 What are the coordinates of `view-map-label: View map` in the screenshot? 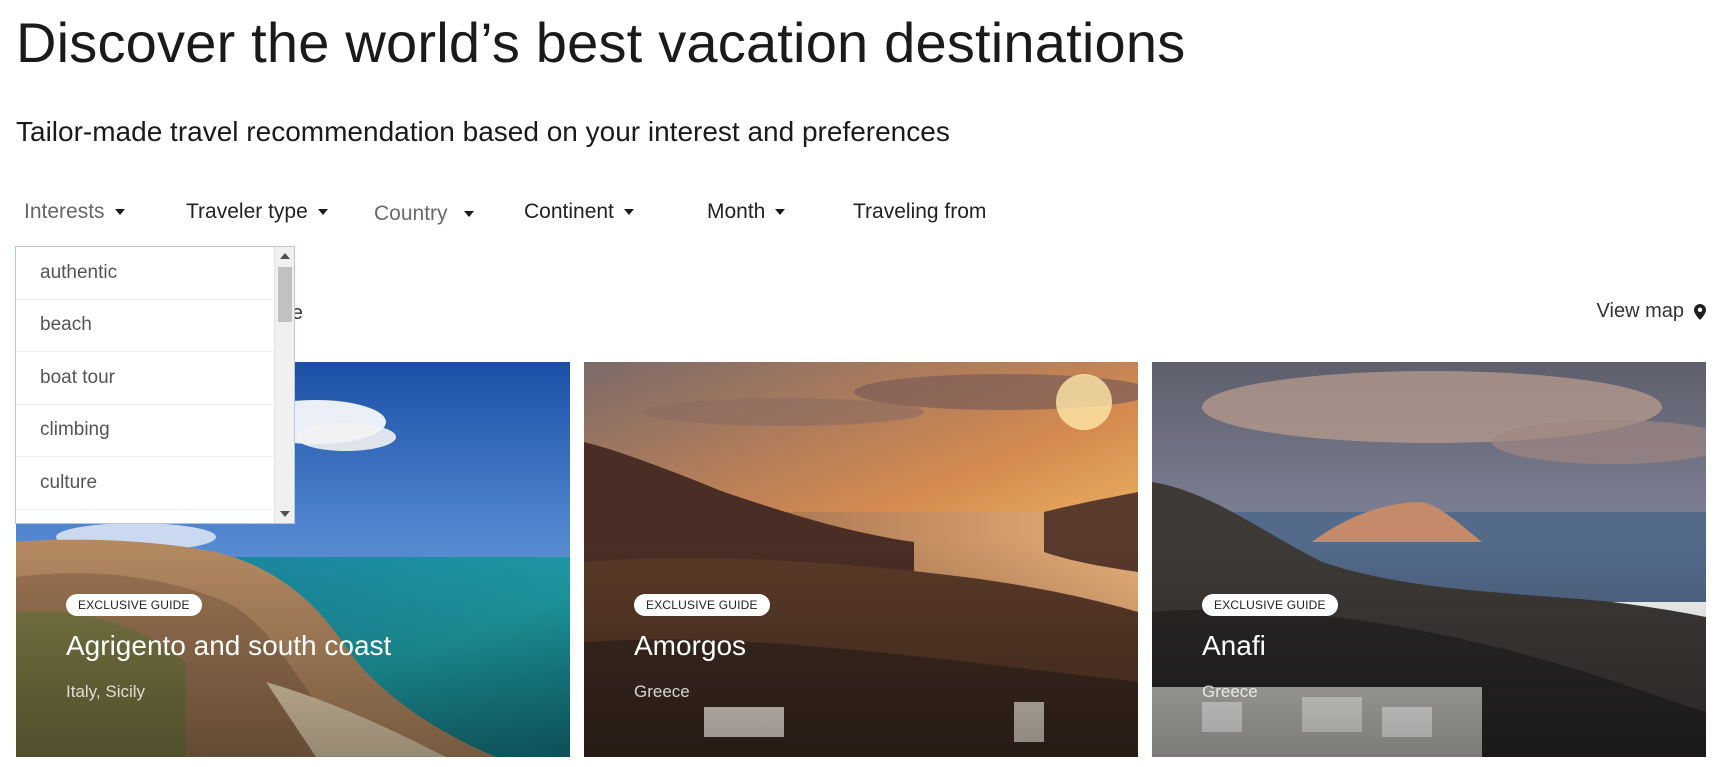 It's located at (1640, 311).